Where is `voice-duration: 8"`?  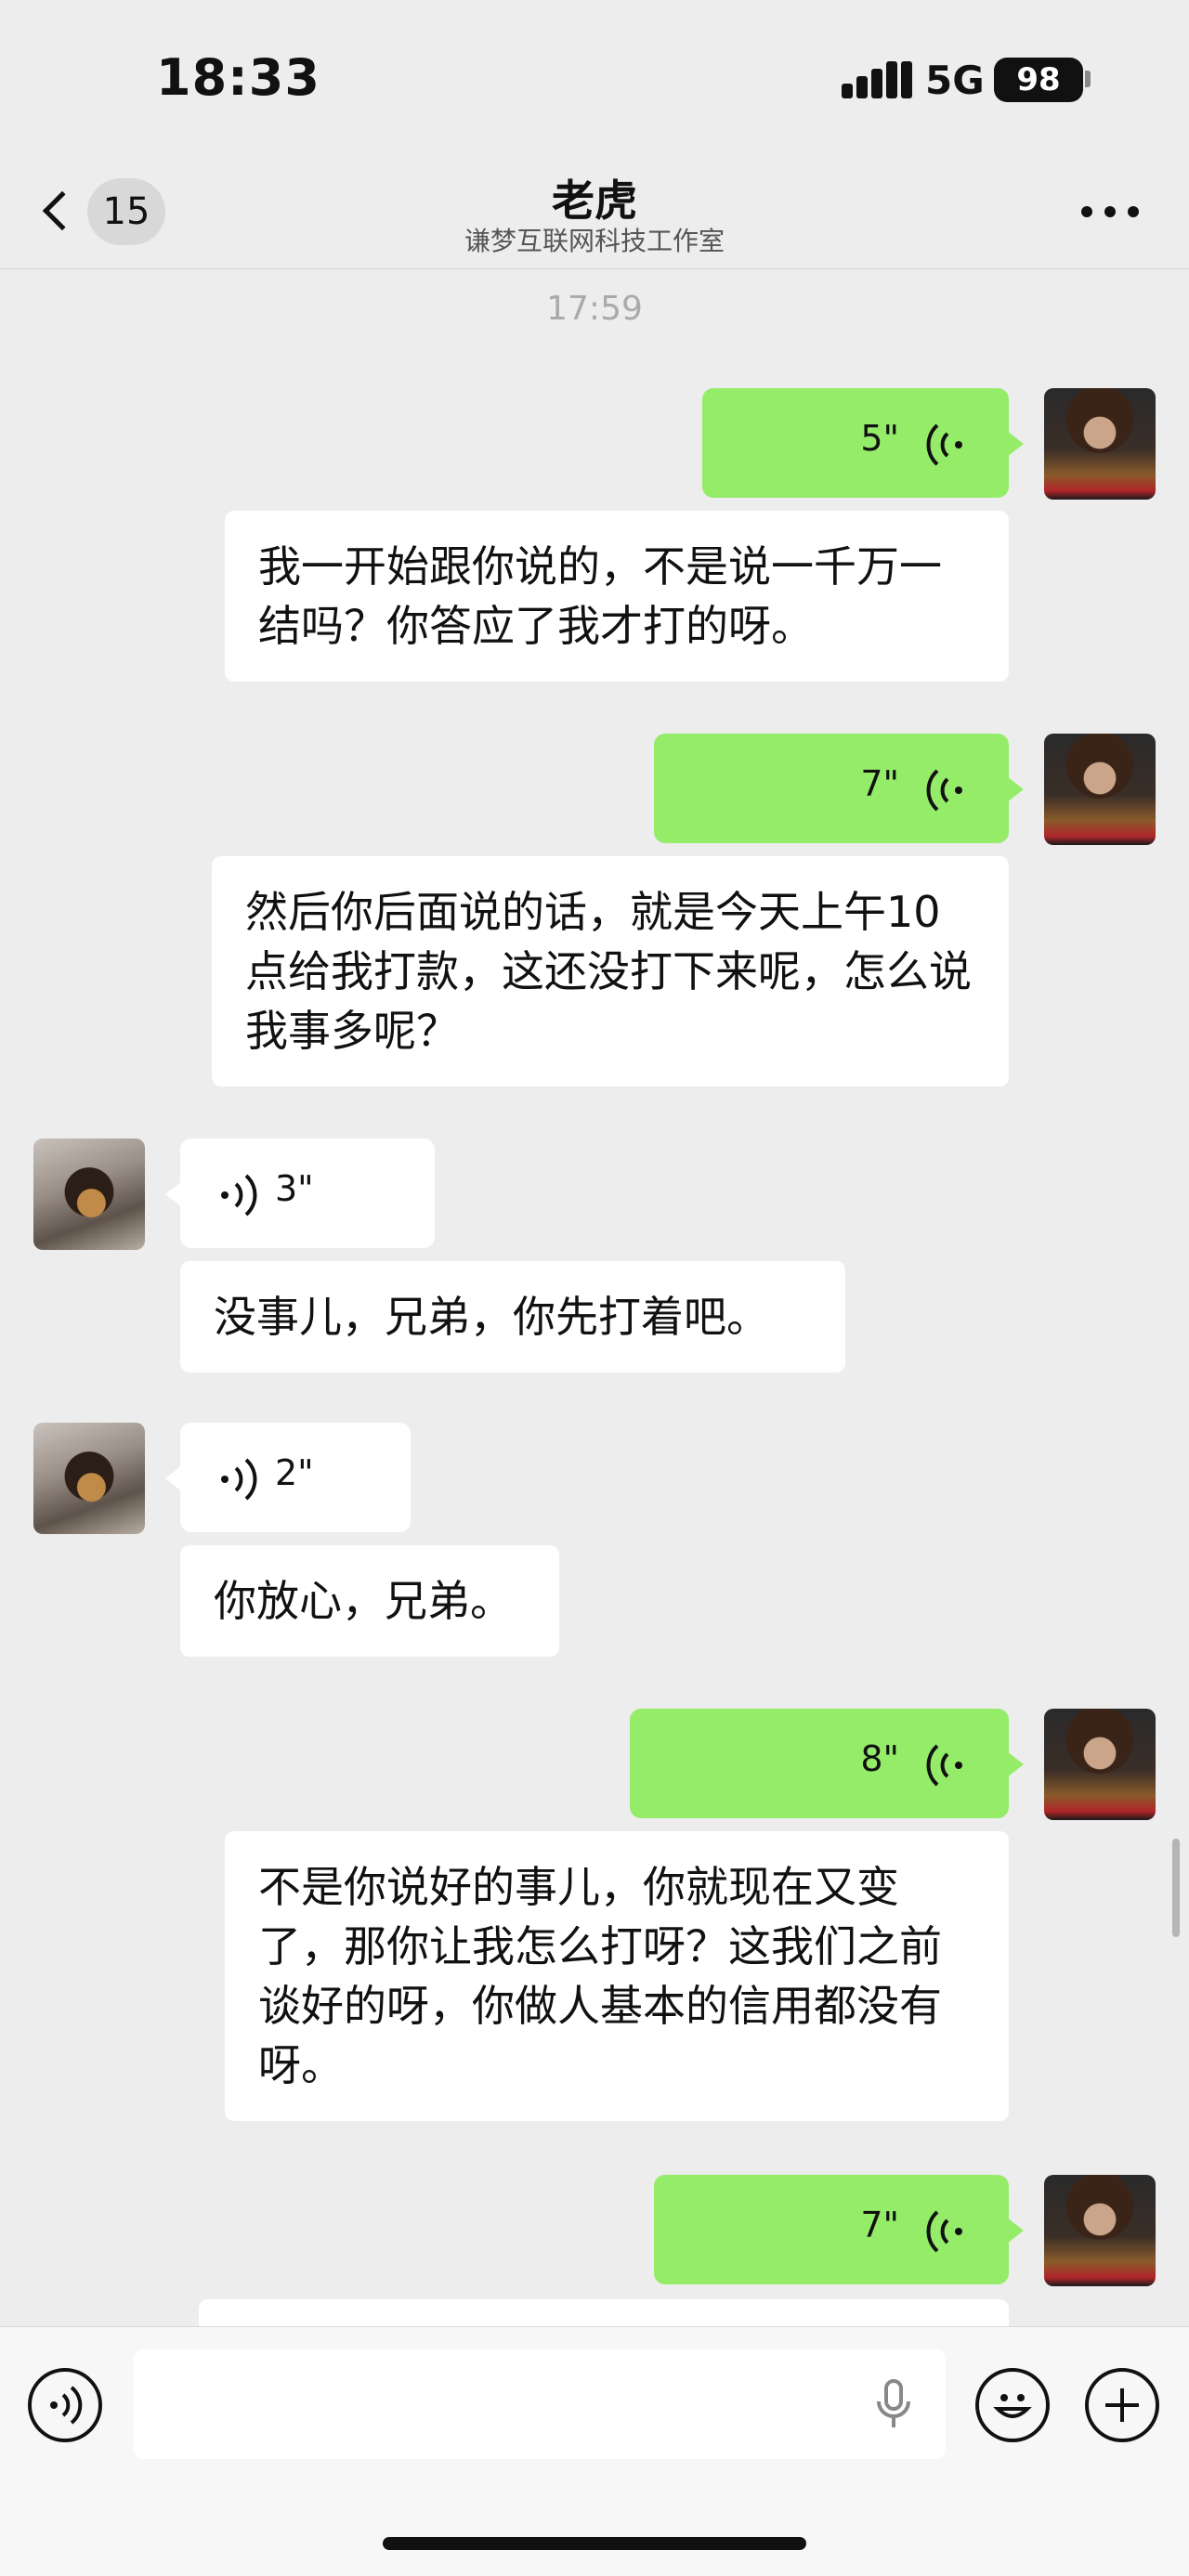 voice-duration: 8" is located at coordinates (880, 1758).